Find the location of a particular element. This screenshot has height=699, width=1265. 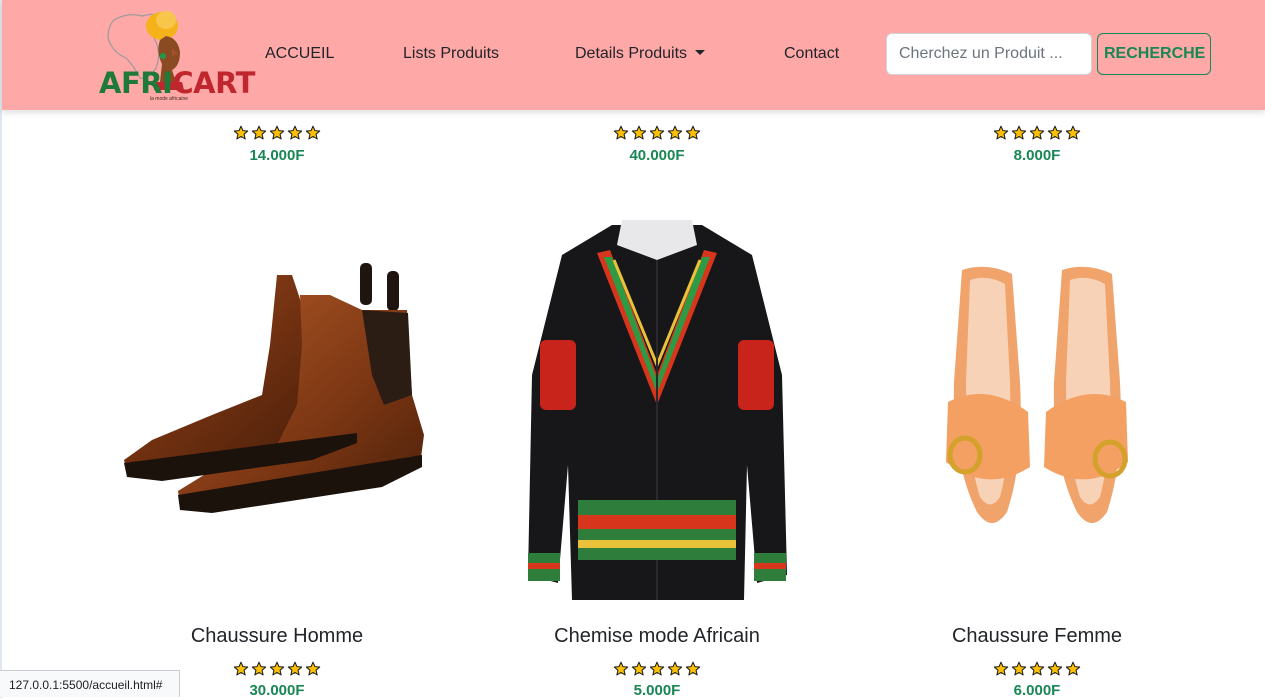

product-price: 5.000F is located at coordinates (657, 690).